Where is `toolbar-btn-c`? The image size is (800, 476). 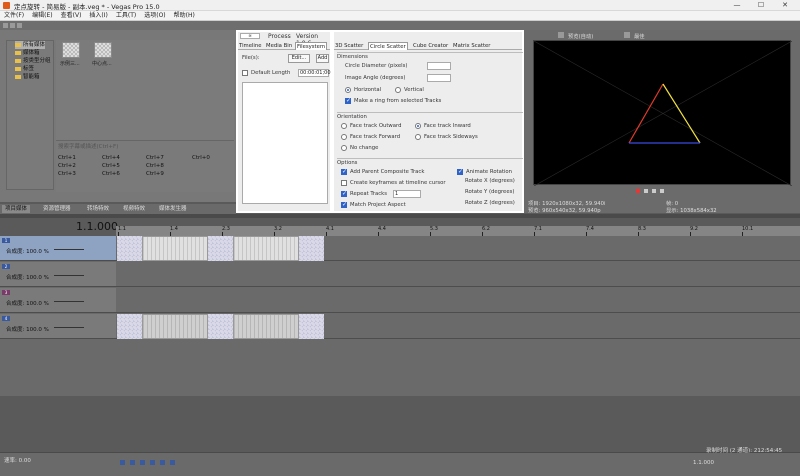
toolbar-btn-c is located at coordinates (19, 25).